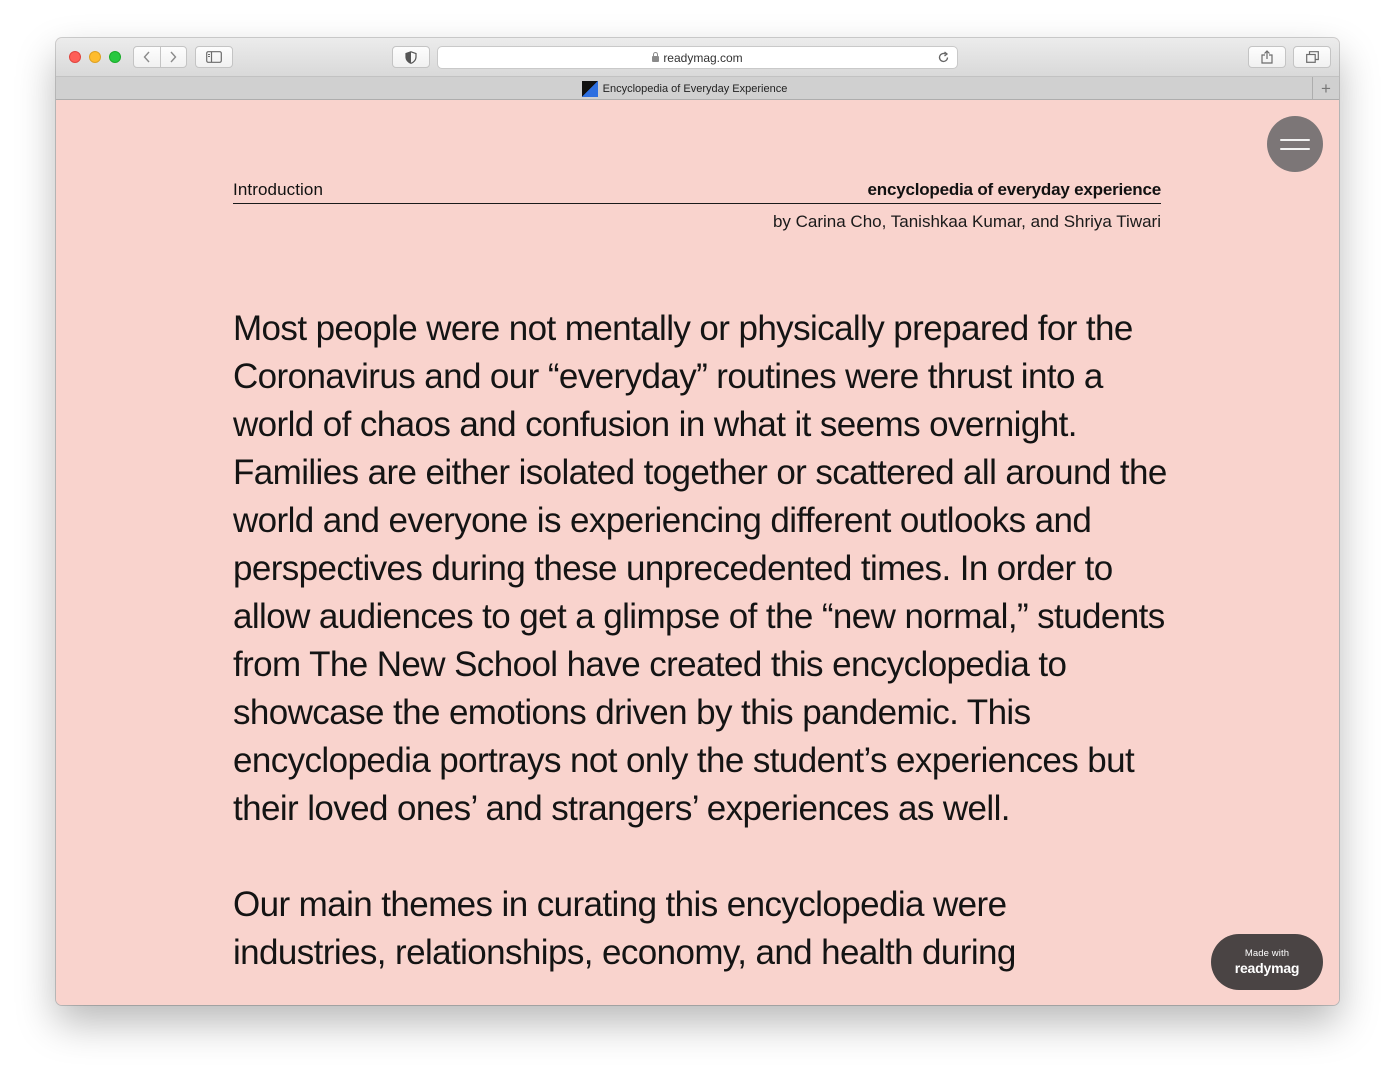 This screenshot has height=1080, width=1395. I want to click on tab-title: Encyclopedia of Everyday Experience, so click(695, 89).